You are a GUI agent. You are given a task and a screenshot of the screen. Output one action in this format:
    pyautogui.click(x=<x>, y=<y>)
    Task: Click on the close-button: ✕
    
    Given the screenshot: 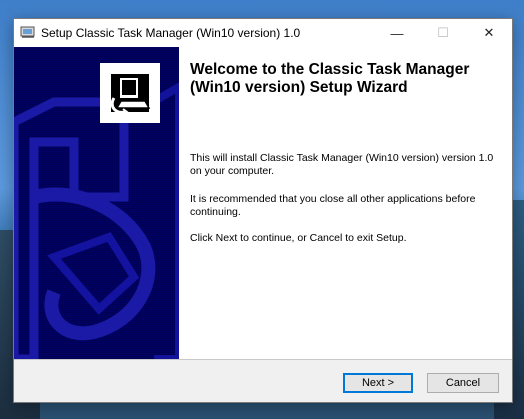 What is the action you would take?
    pyautogui.click(x=489, y=33)
    